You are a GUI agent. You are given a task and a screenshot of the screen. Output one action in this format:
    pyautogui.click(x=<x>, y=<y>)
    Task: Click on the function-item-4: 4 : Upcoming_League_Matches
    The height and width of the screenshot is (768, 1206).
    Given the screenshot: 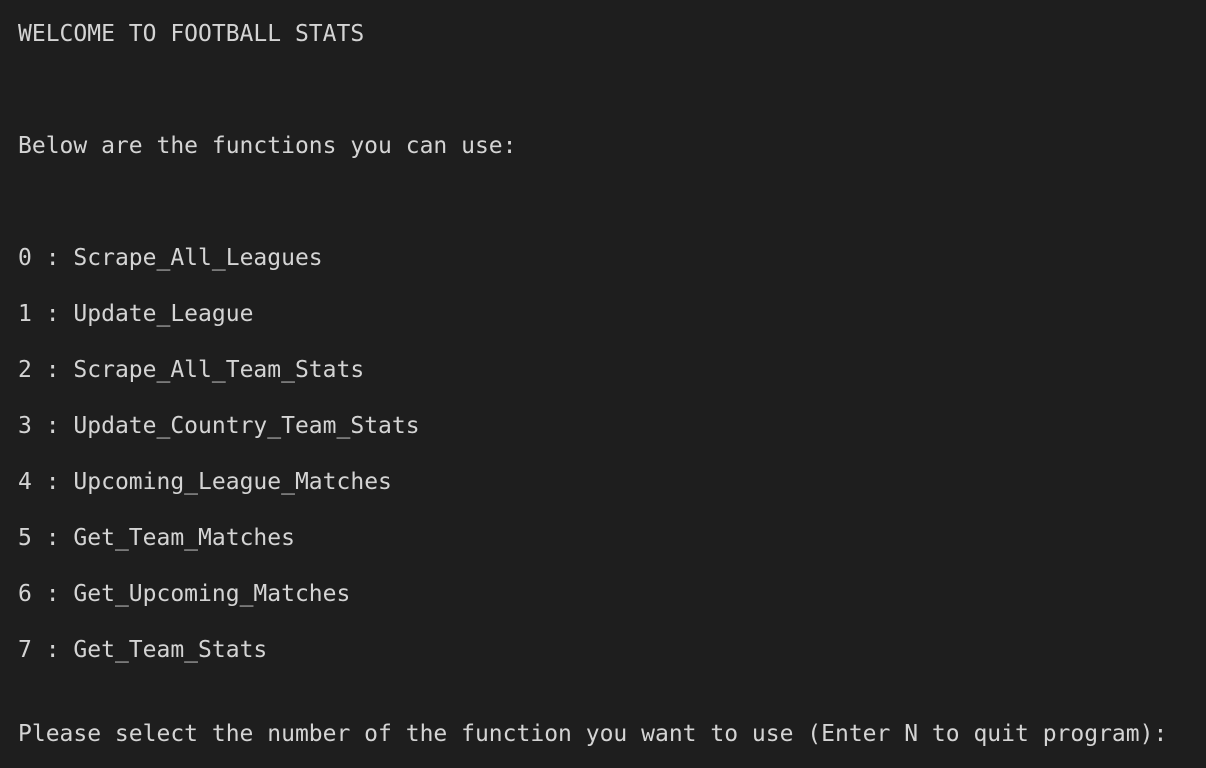 What is the action you would take?
    pyautogui.click(x=205, y=482)
    